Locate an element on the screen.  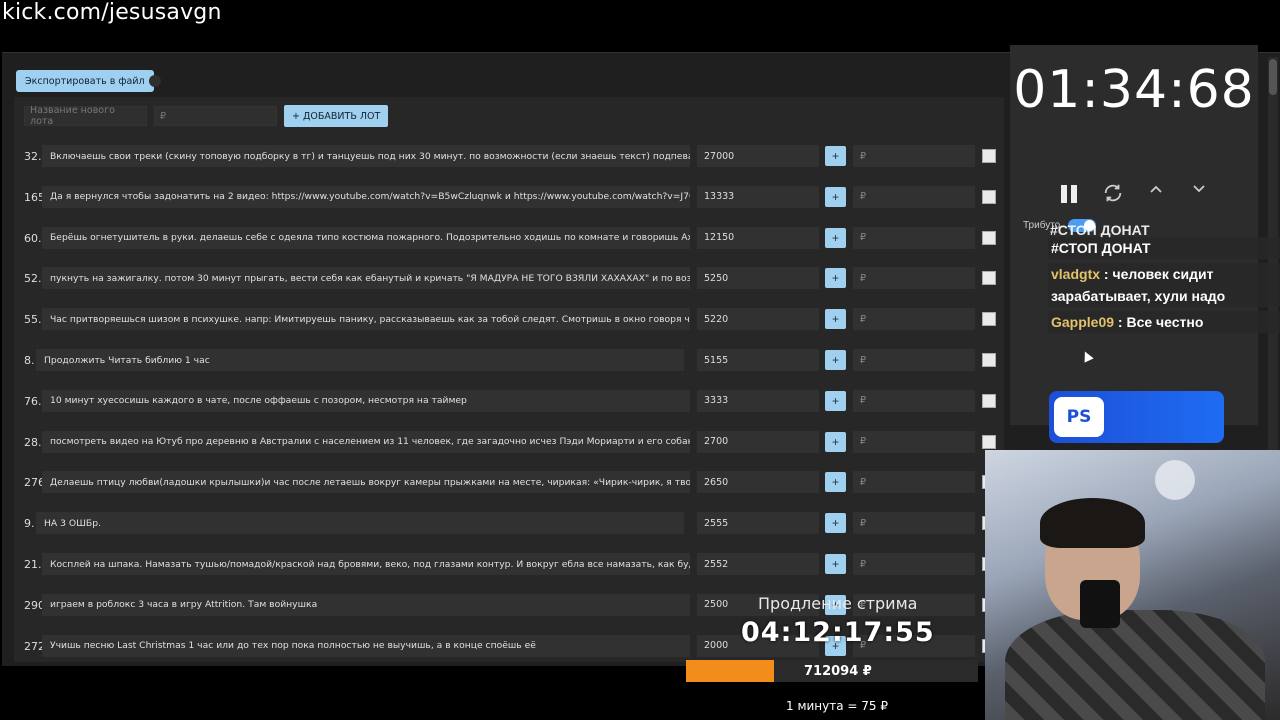
rate-label: 1 минута = 75 ₽ is located at coordinates (837, 706).